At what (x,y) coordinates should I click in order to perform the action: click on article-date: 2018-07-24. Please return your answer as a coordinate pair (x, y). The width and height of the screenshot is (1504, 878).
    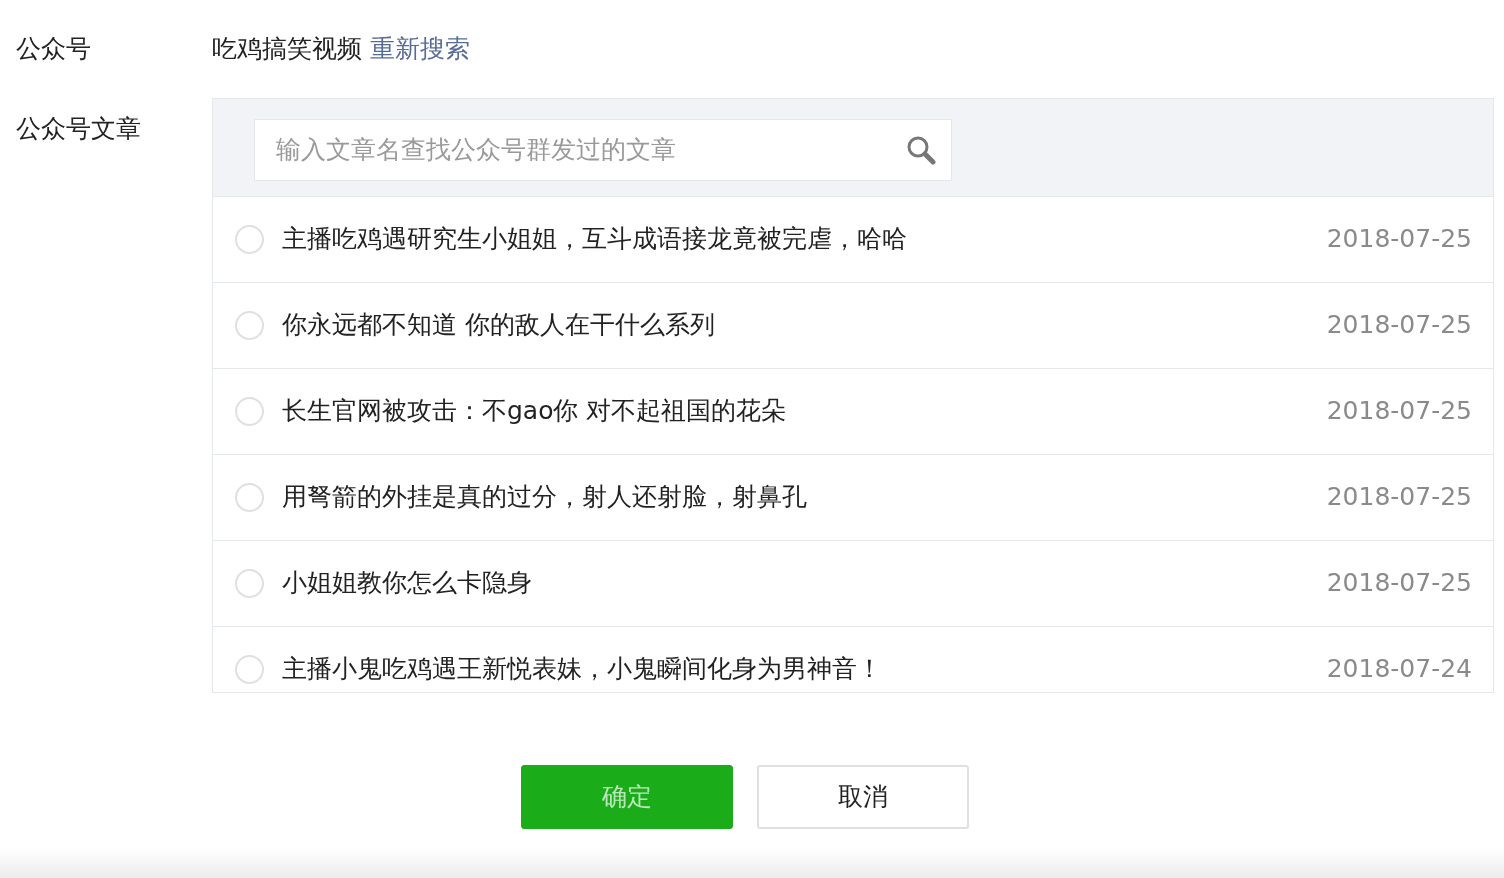
    Looking at the image, I should click on (1399, 669).